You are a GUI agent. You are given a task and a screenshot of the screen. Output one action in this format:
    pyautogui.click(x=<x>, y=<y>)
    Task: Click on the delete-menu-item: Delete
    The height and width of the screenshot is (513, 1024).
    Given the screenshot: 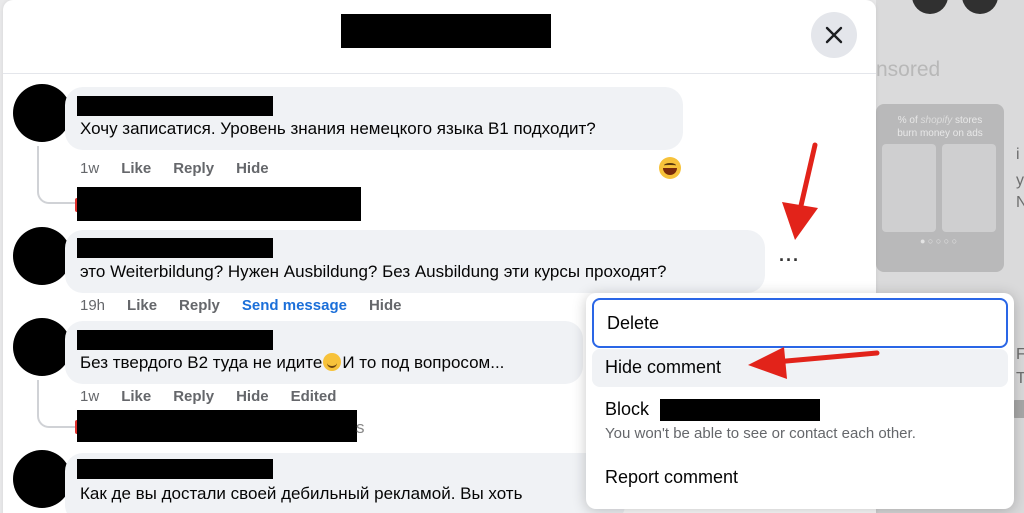 What is the action you would take?
    pyautogui.click(x=800, y=323)
    